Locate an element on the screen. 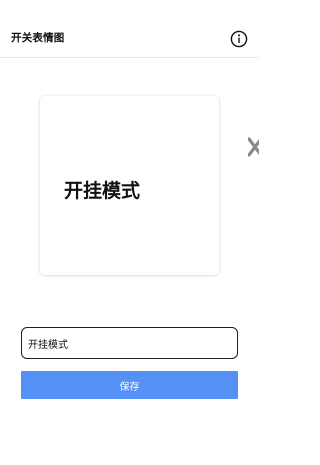 Image resolution: width=320 pixels, height=465 pixels. info-button is located at coordinates (239, 39).